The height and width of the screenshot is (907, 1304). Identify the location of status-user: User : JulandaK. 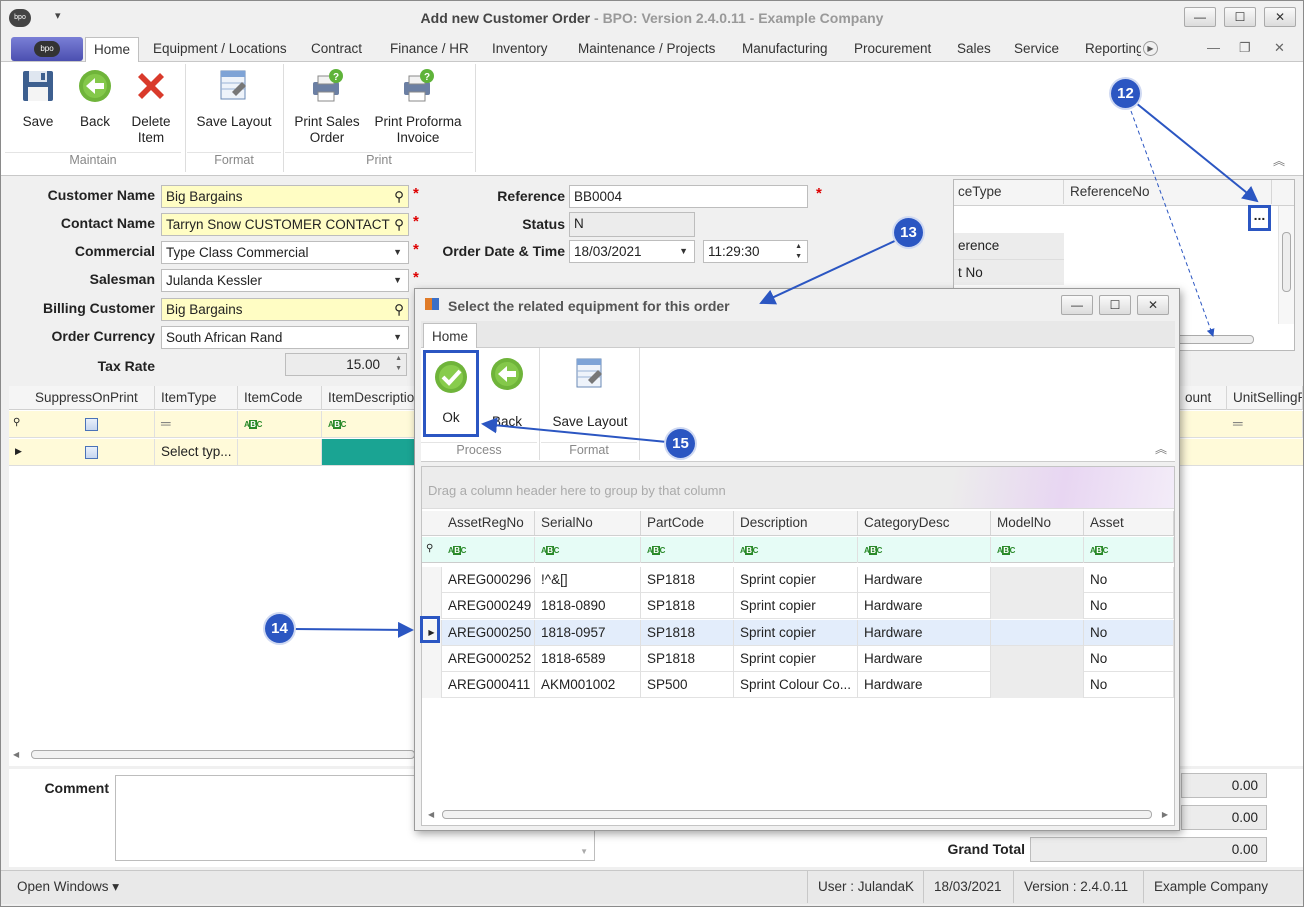
(865, 887).